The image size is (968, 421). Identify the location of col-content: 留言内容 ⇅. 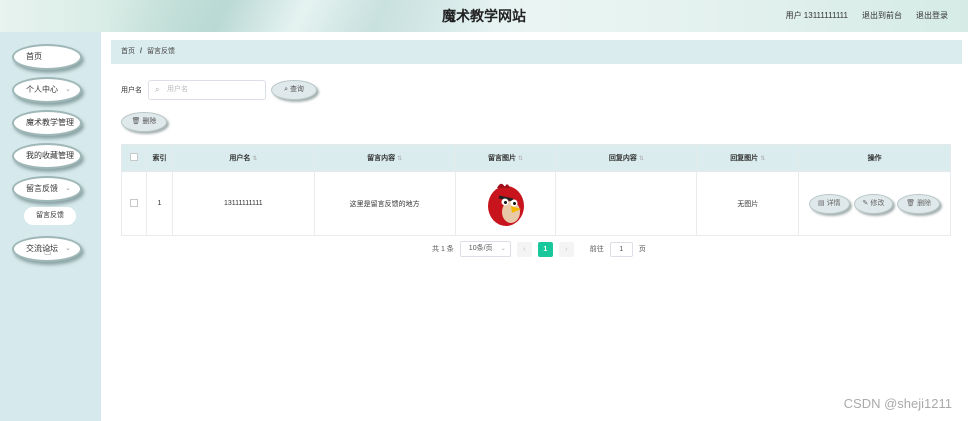
(384, 158).